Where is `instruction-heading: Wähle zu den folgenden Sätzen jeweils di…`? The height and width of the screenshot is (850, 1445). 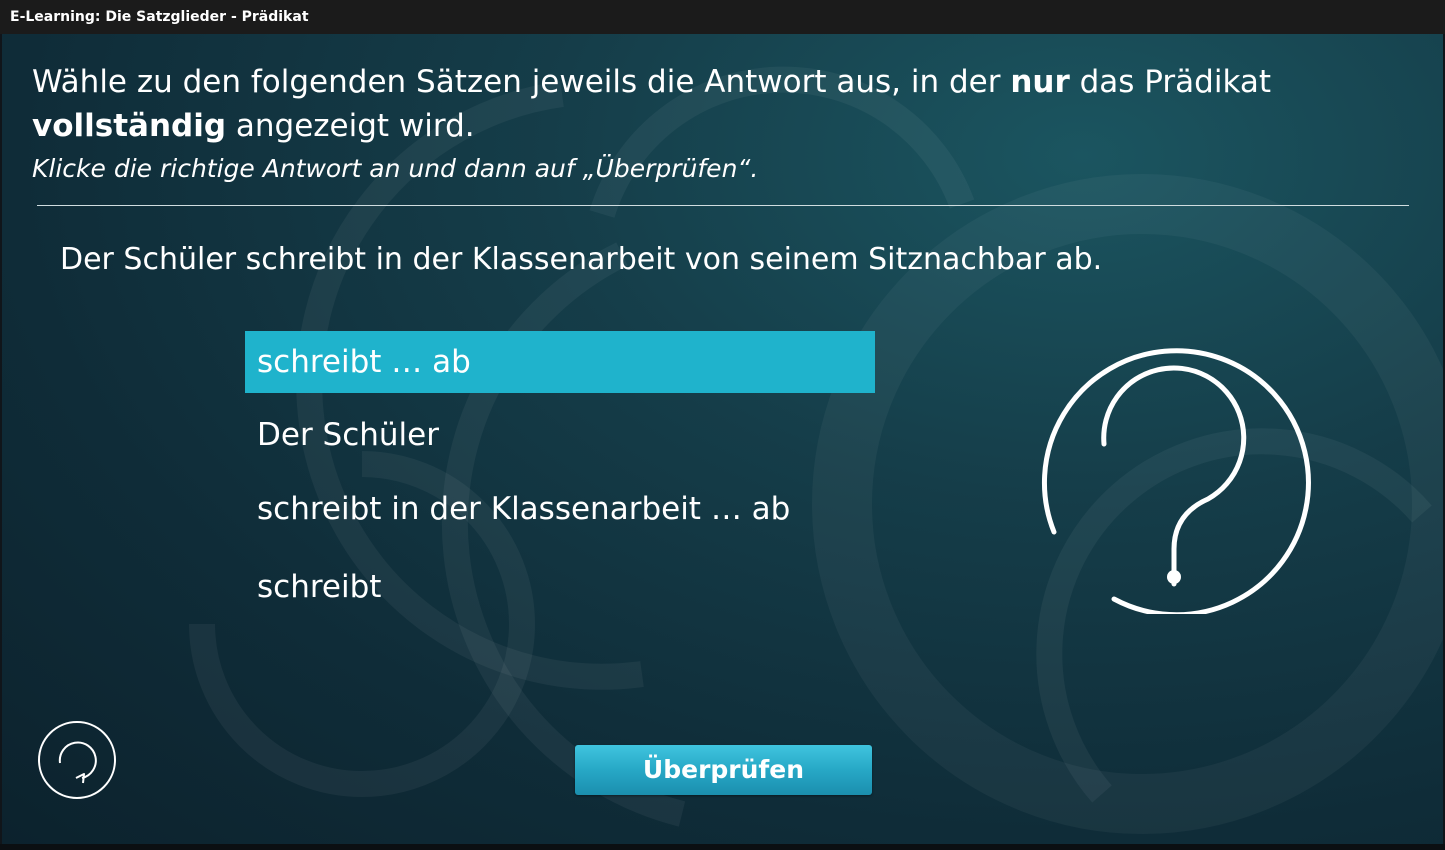 instruction-heading: Wähle zu den folgenden Sätzen jeweils di… is located at coordinates (727, 104).